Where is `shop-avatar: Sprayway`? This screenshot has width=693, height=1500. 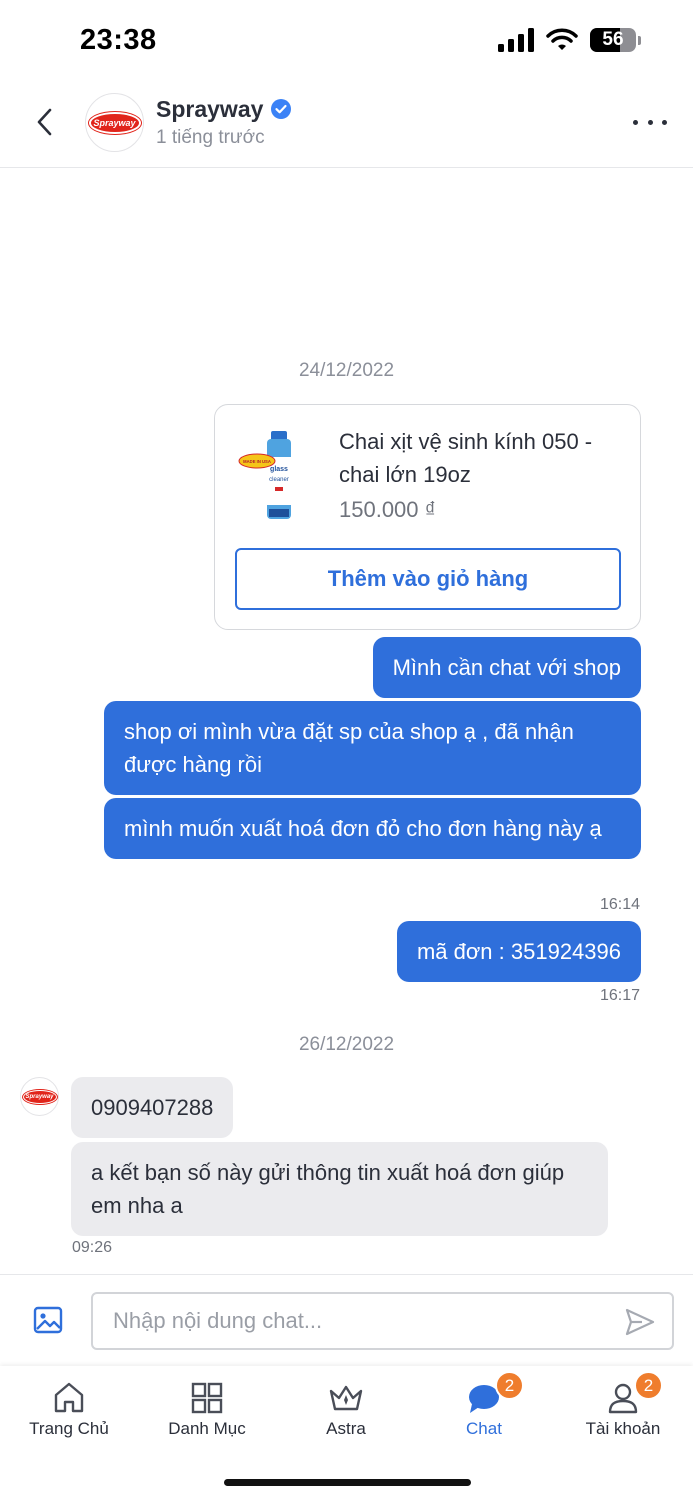 shop-avatar: Sprayway is located at coordinates (114, 122).